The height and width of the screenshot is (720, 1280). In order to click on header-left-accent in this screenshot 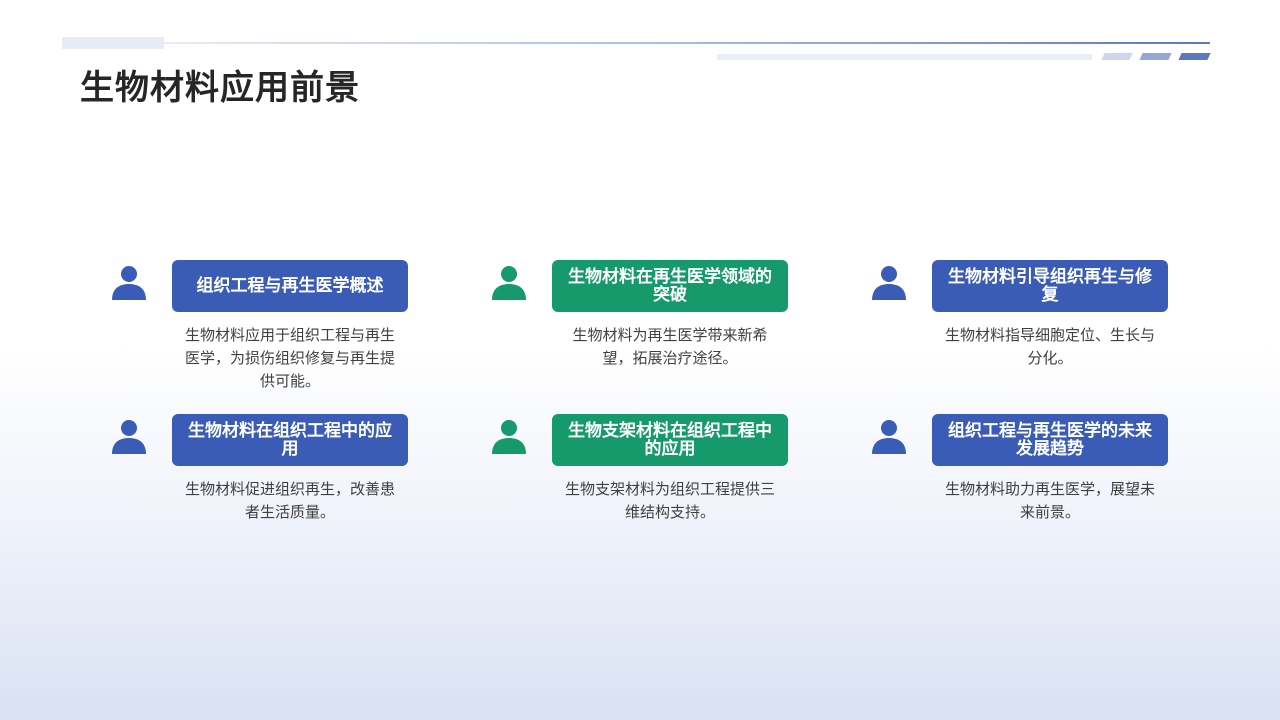, I will do `click(113, 43)`.